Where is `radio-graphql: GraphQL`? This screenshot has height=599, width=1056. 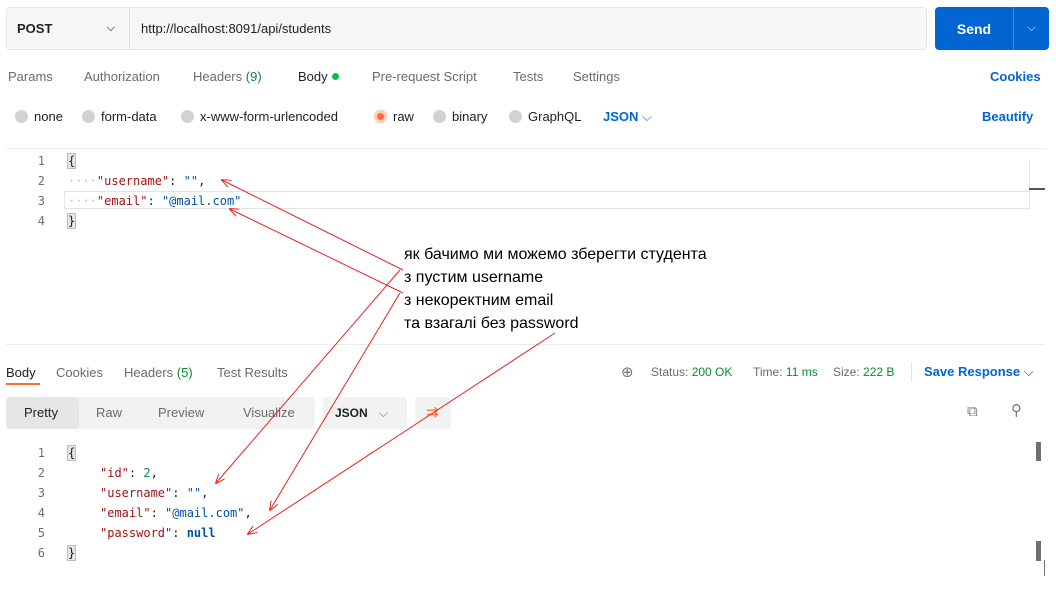 radio-graphql: GraphQL is located at coordinates (545, 116).